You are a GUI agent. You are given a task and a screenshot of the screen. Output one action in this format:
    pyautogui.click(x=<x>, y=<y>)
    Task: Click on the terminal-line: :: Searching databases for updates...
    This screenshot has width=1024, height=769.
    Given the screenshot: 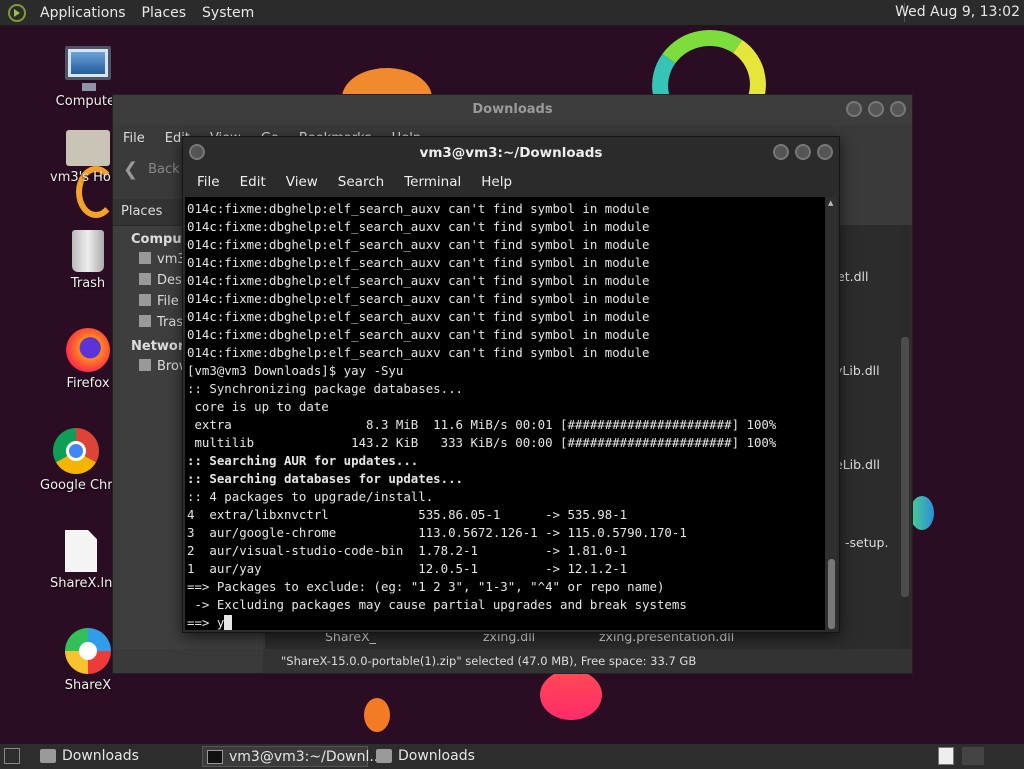 What is the action you would take?
    pyautogui.click(x=325, y=478)
    